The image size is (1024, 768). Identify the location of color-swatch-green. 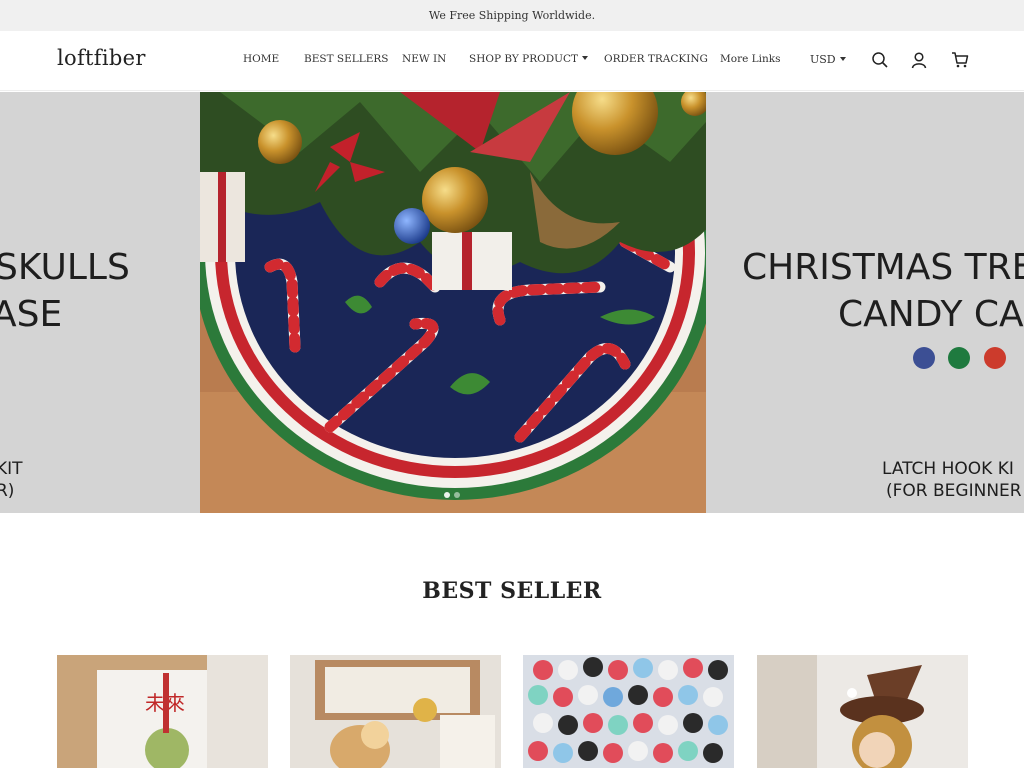
(959, 358).